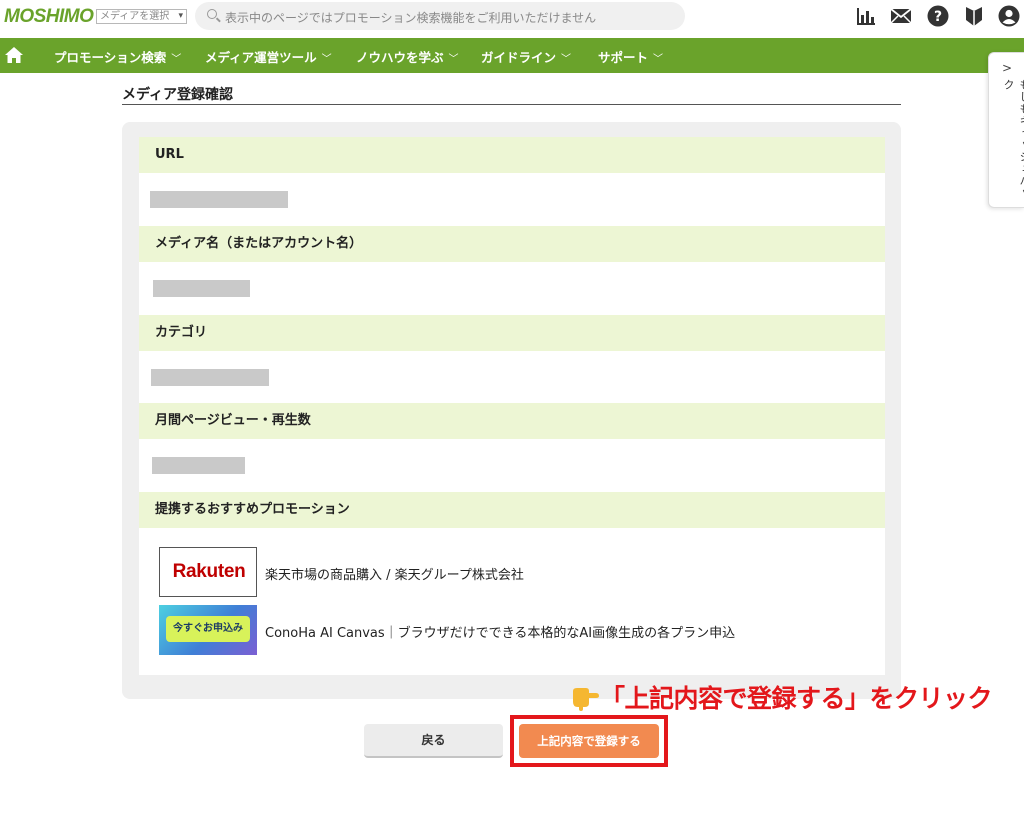 This screenshot has height=821, width=1024. I want to click on title-divider, so click(511, 104).